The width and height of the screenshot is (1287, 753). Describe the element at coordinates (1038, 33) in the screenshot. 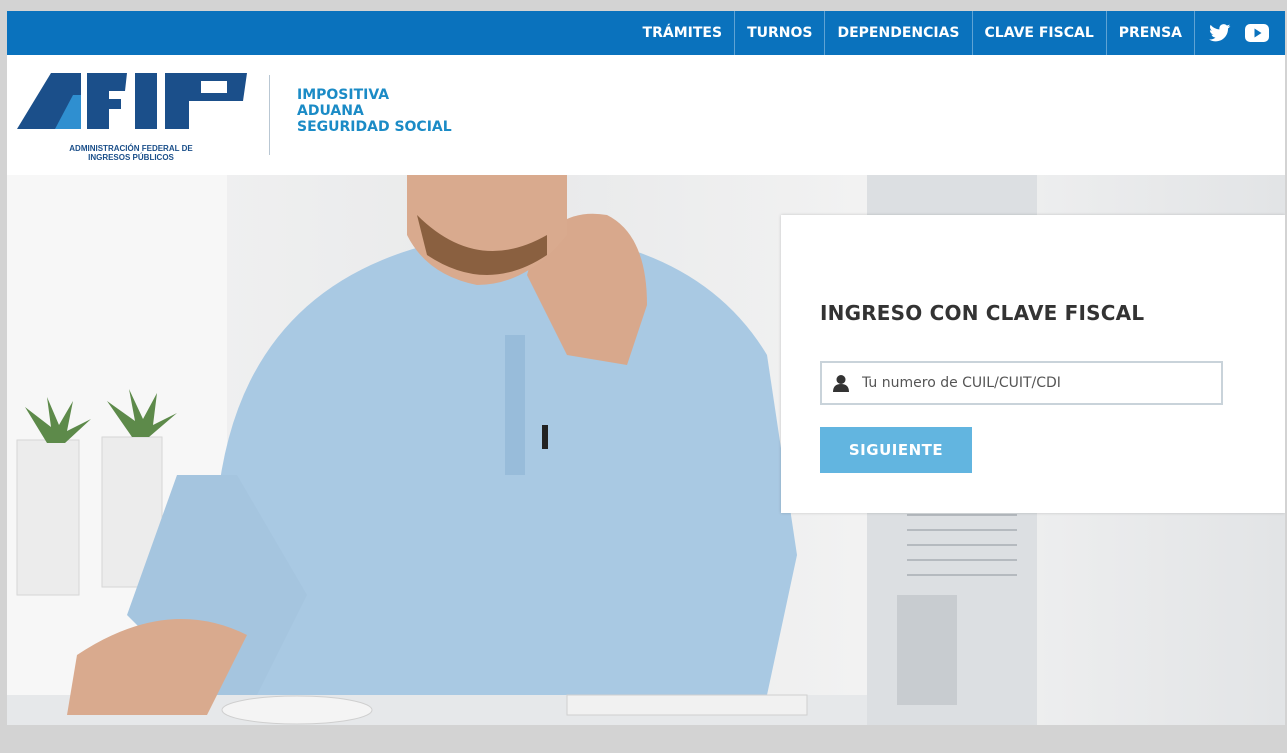

I see `nav-clave-fiscal: CLAVE FISCAL` at that location.